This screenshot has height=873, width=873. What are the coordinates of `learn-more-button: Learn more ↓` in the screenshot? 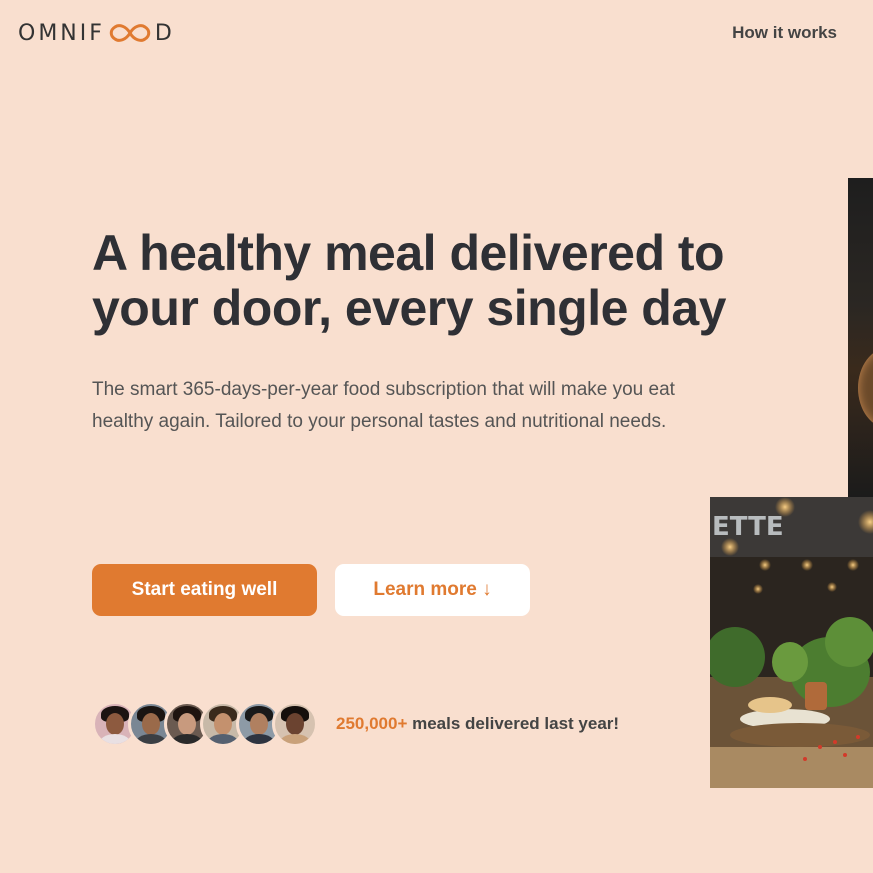 It's located at (432, 590).